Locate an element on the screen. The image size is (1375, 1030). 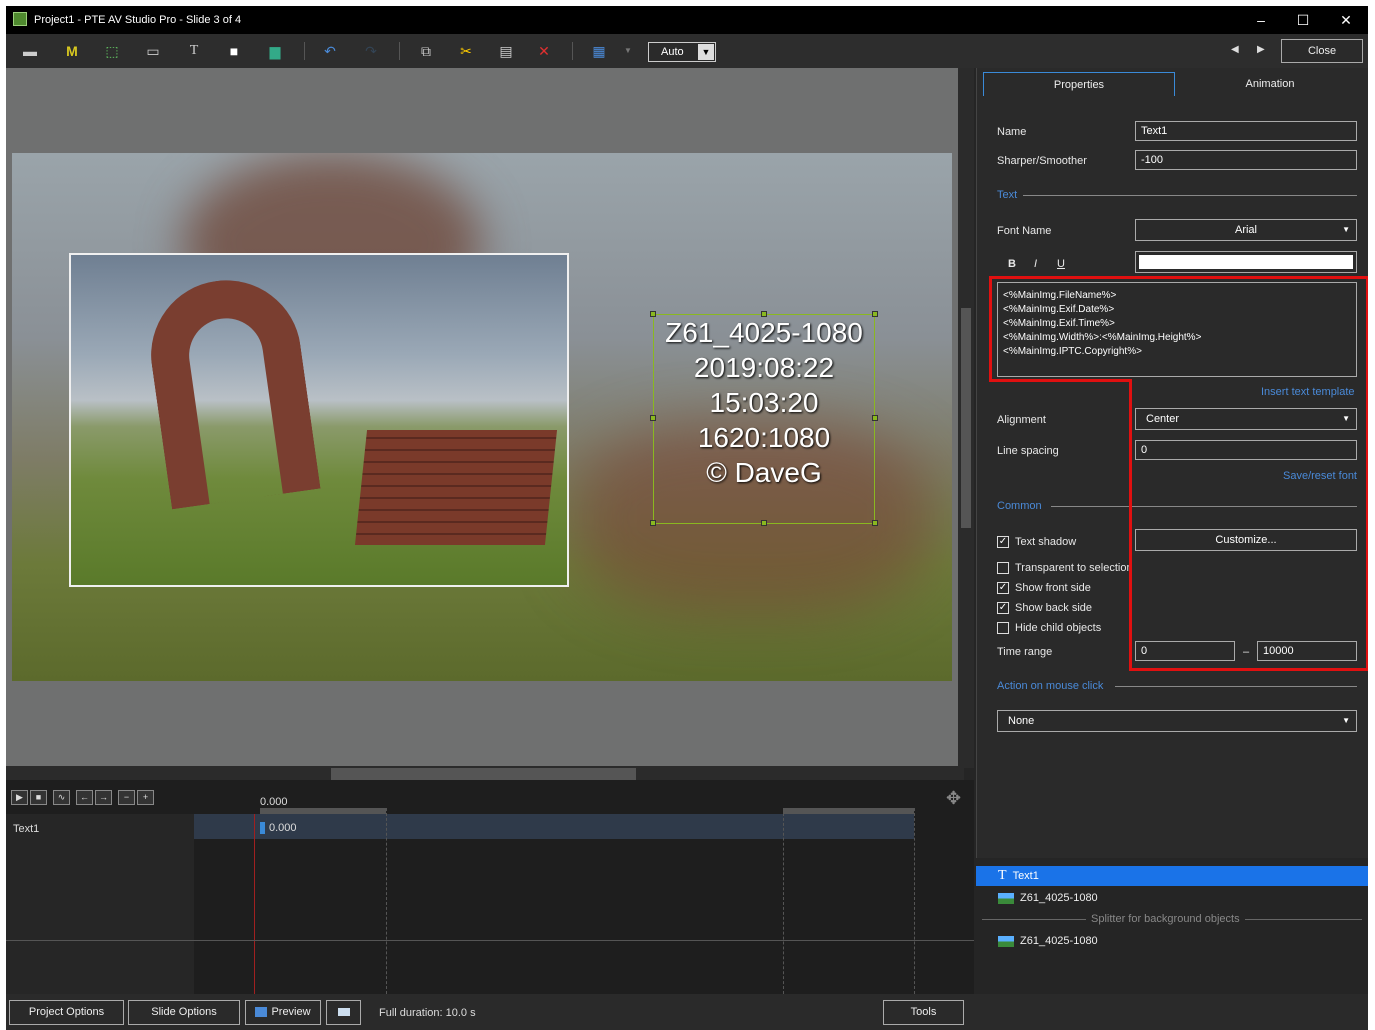
canvas-vertical-scrollbar is located at coordinates (966, 418).